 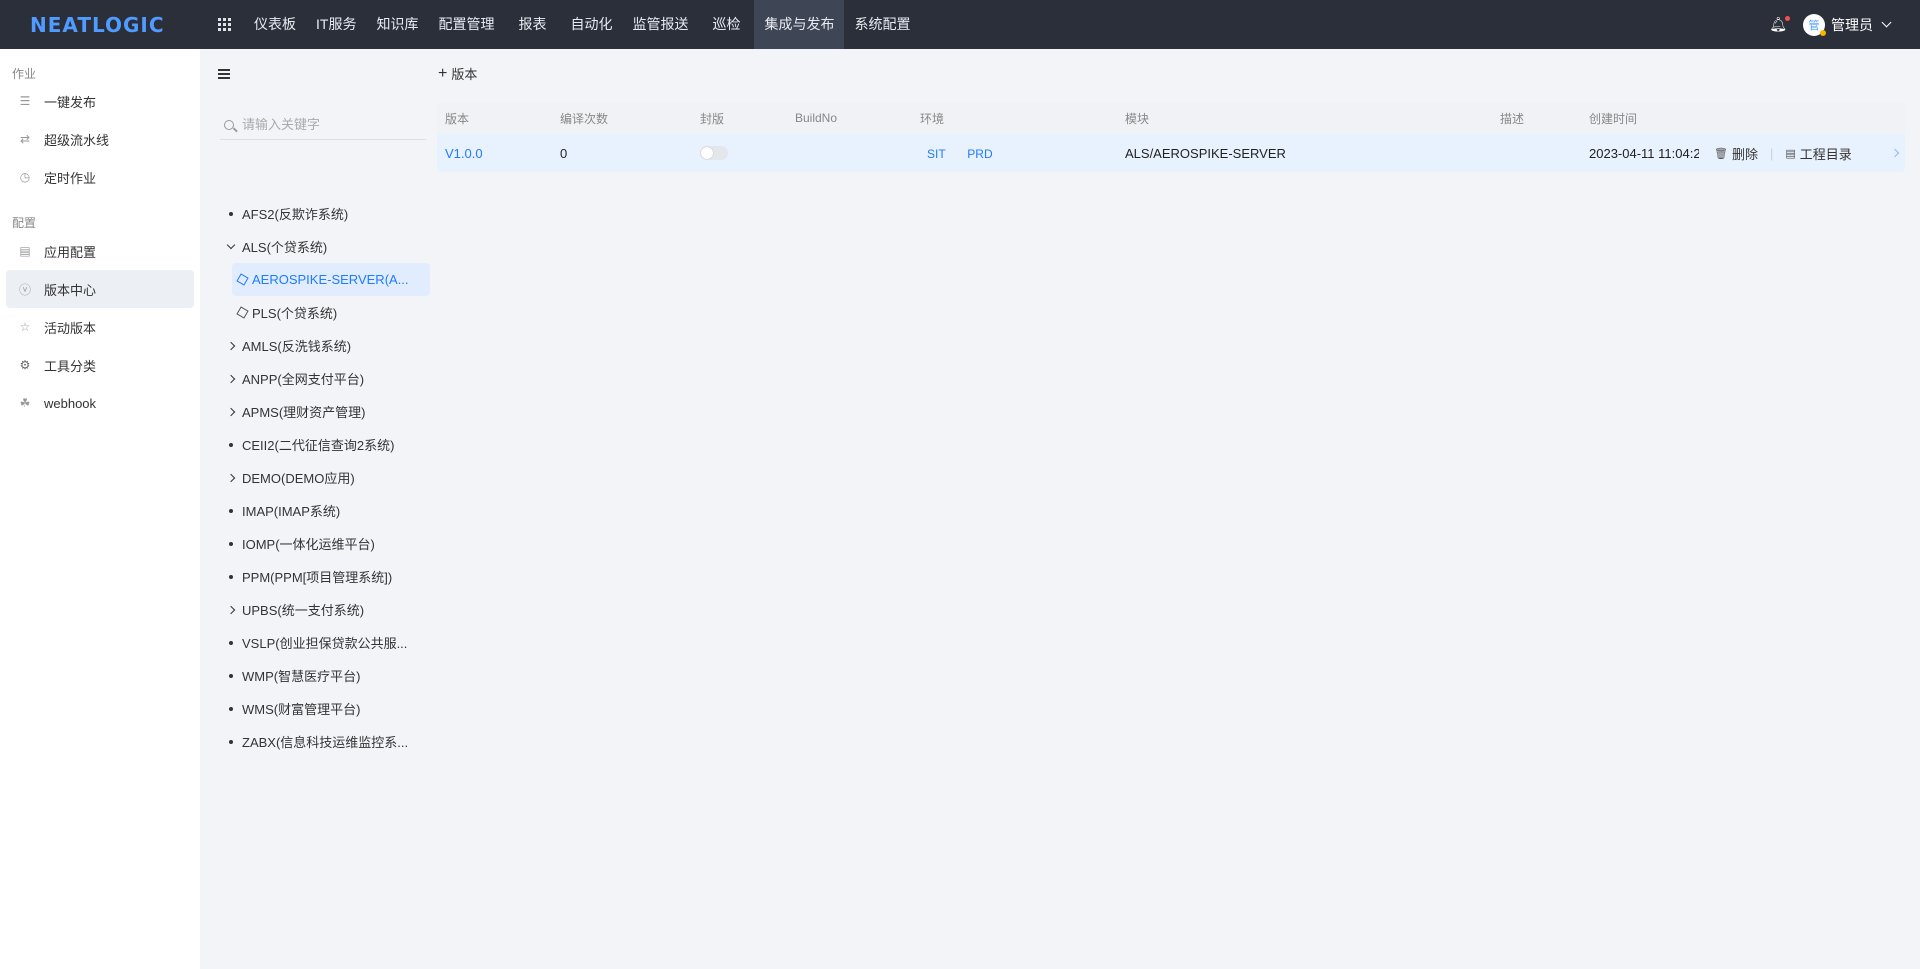 I want to click on nav-it-service: IT服务, so click(x=336, y=24).